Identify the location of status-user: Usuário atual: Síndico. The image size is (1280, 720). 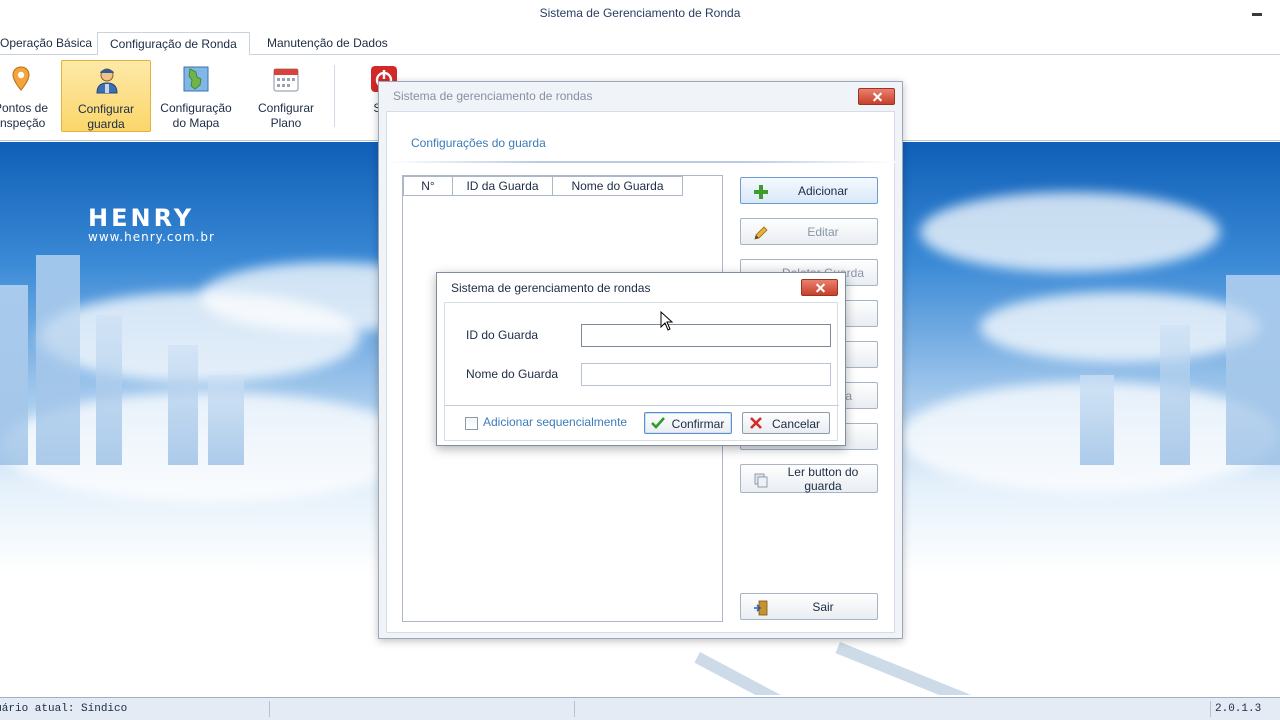
(135, 709).